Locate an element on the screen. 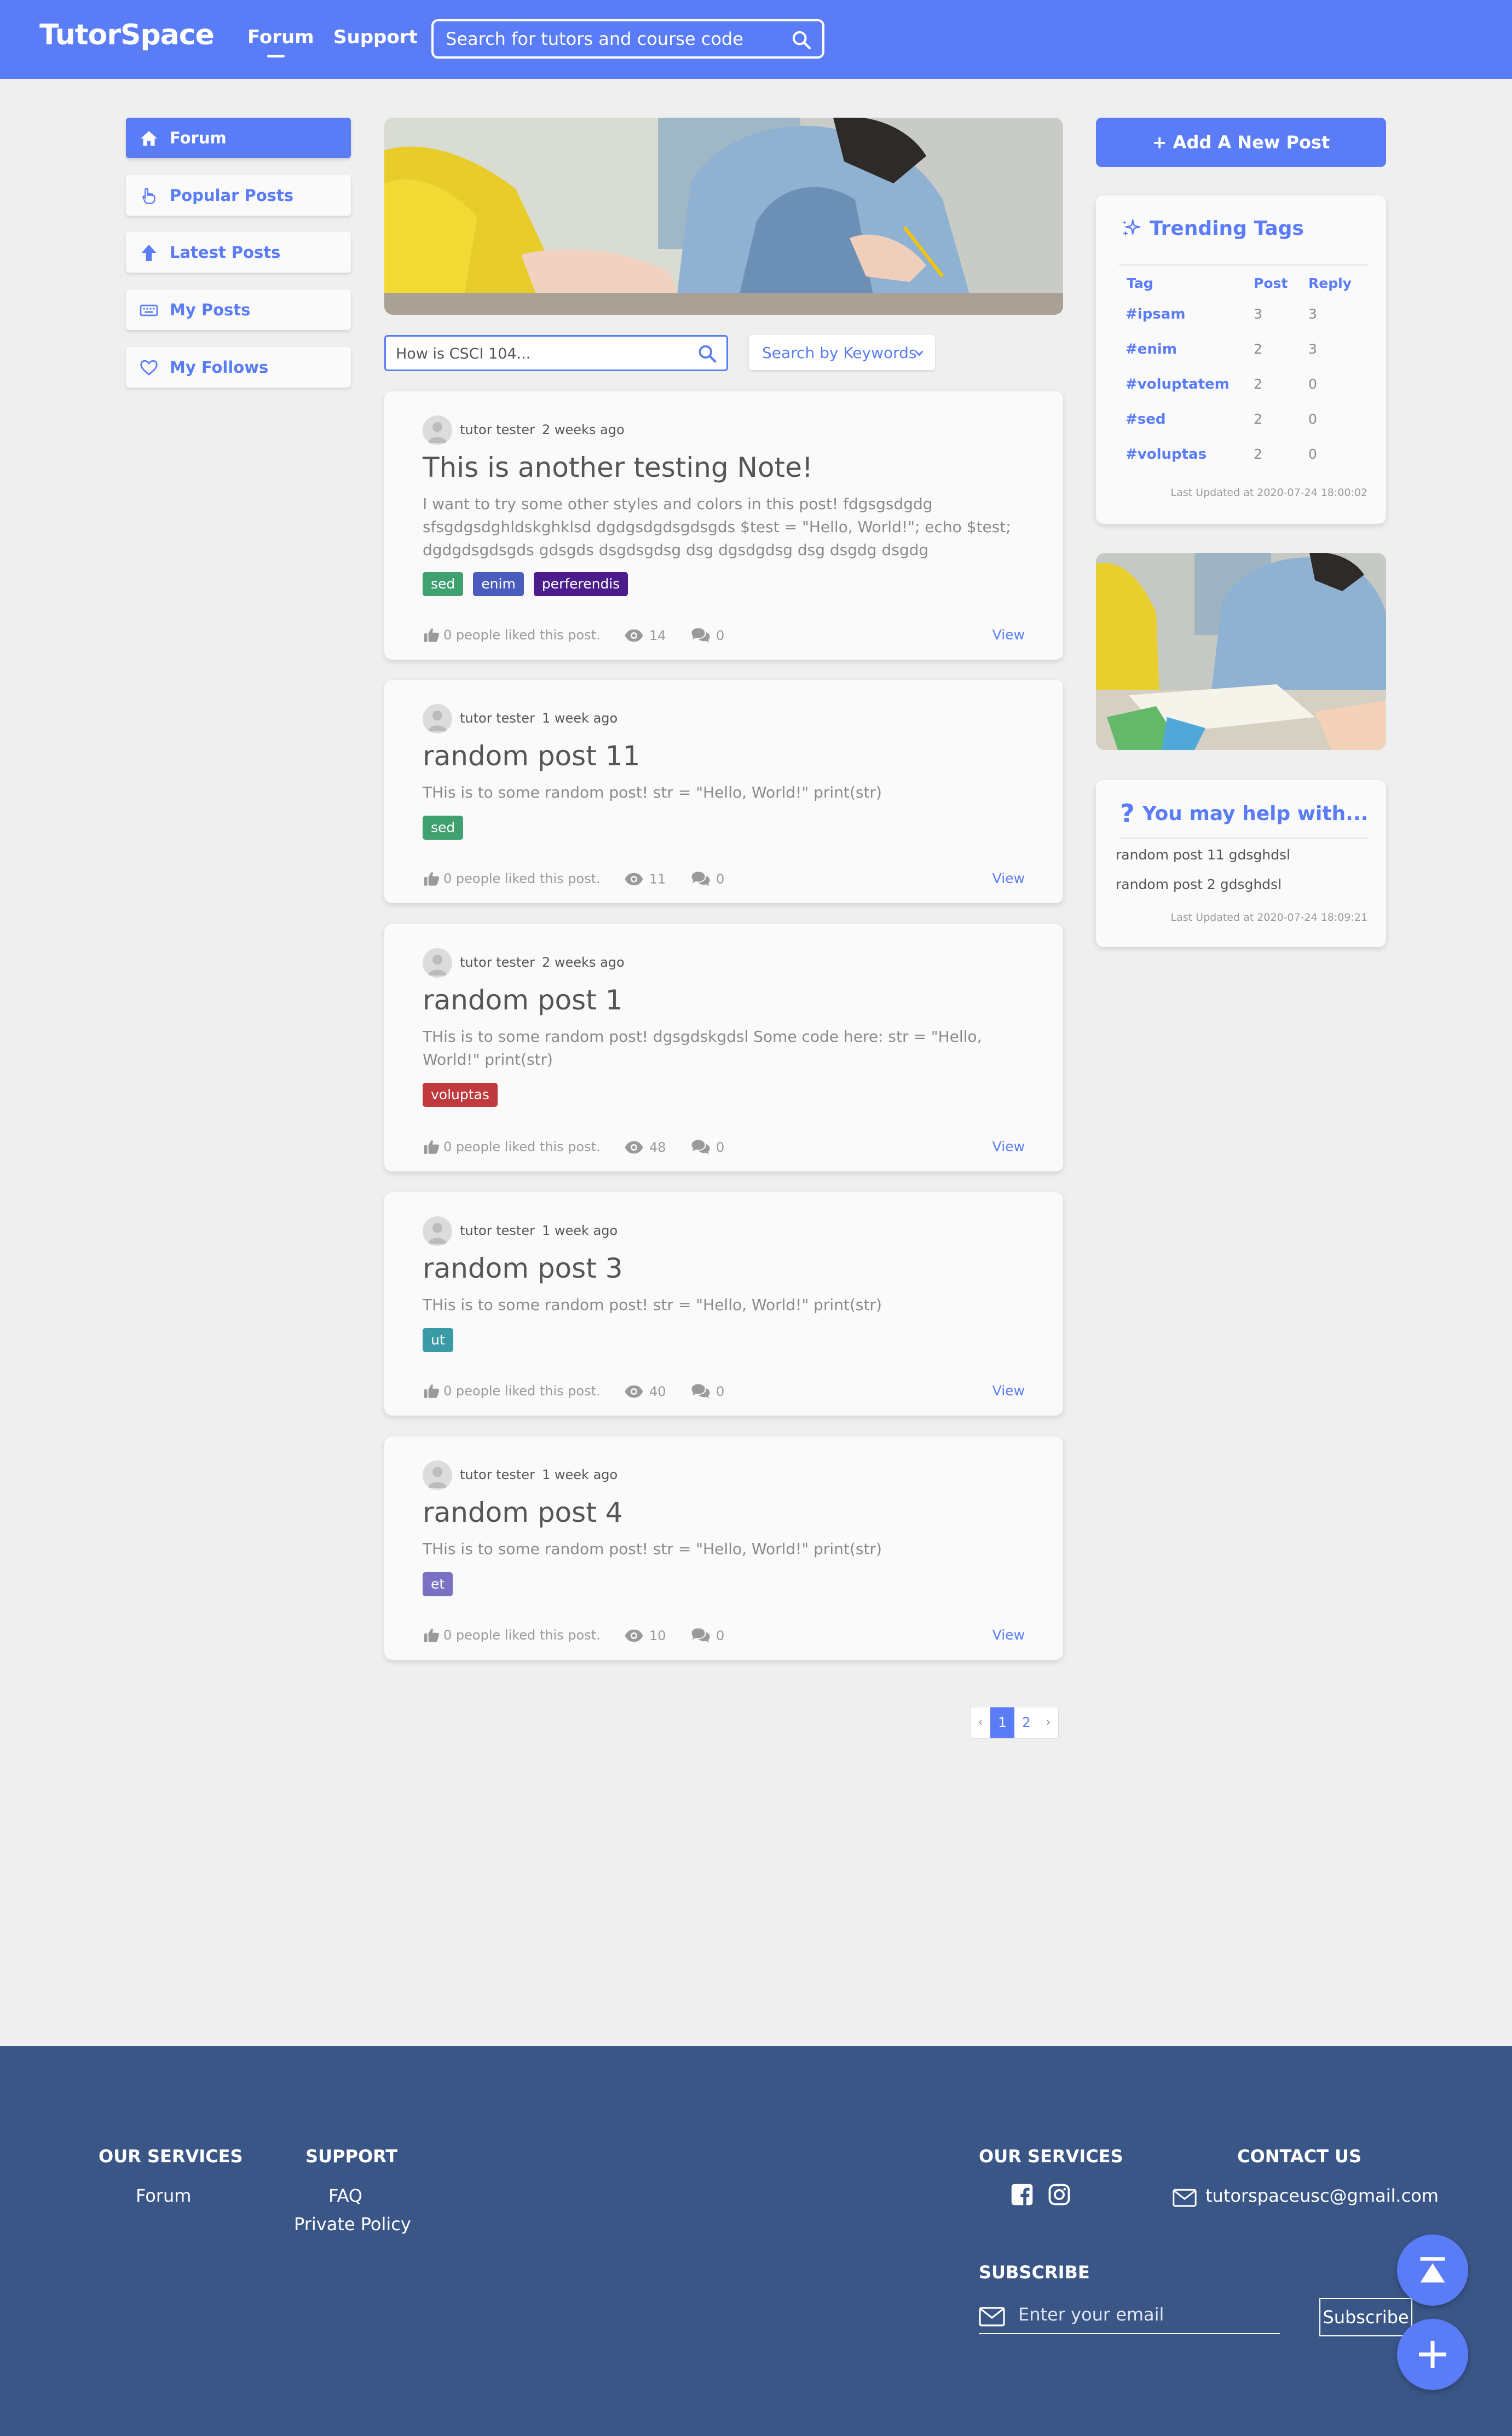 The image size is (1512, 2436). footer-link-privacy: Private Policy is located at coordinates (353, 2224).